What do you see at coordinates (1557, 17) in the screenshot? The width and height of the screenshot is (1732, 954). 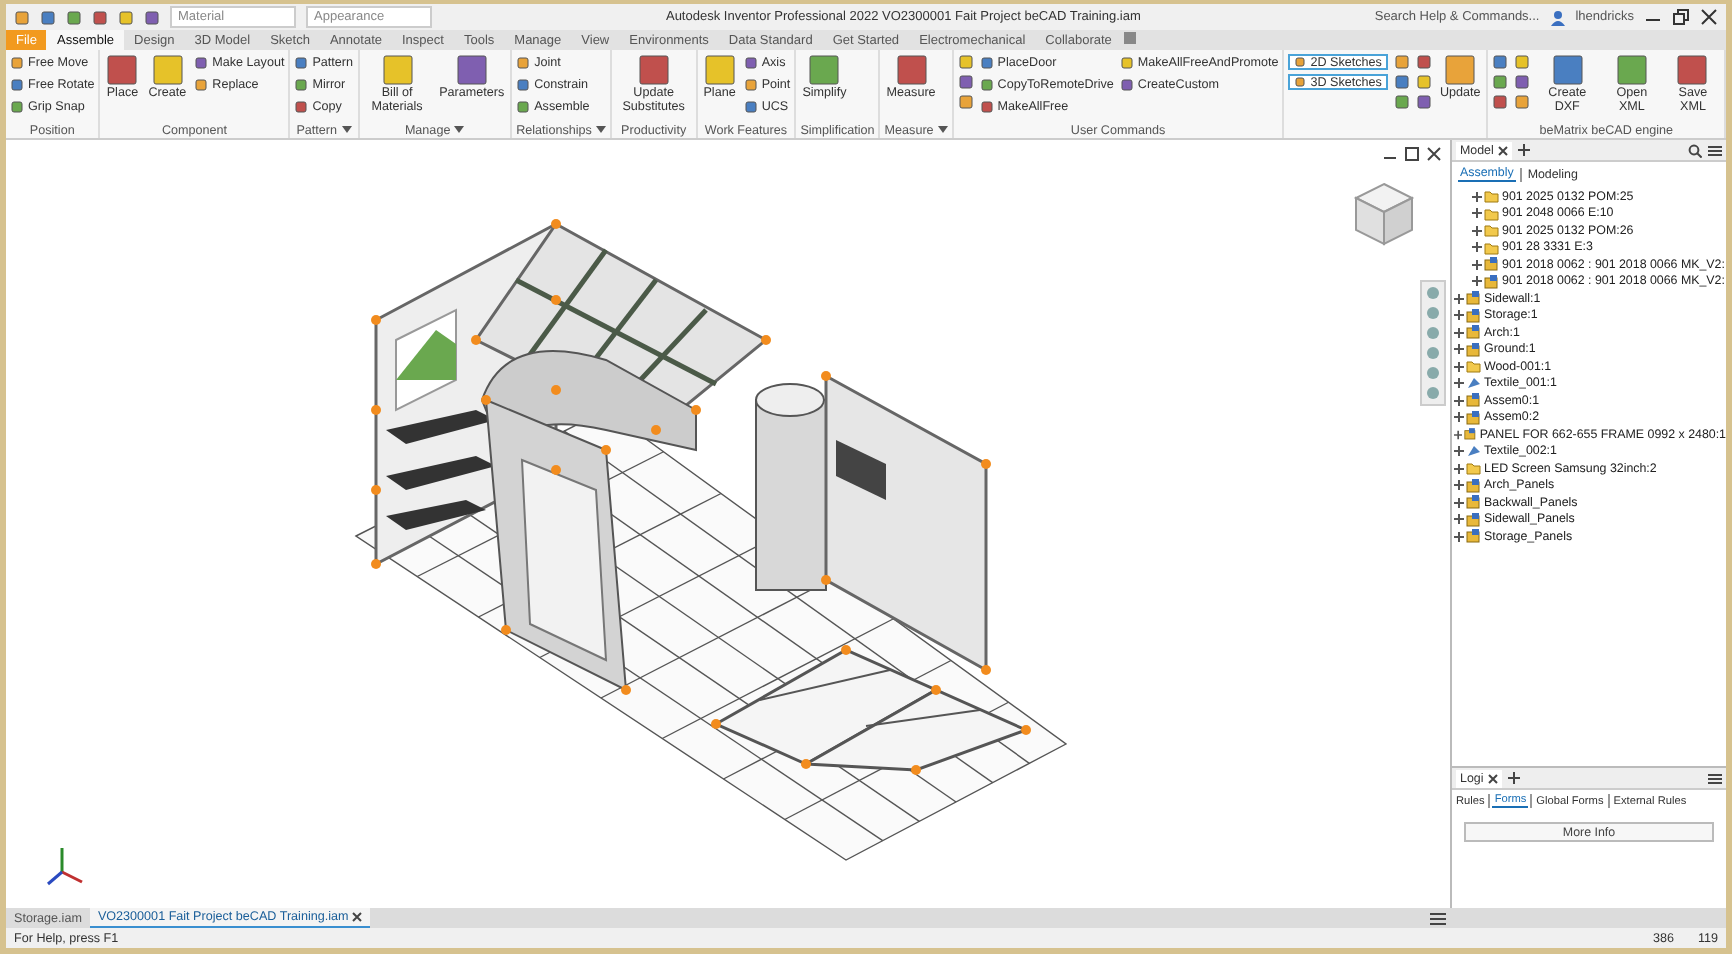 I see `user-icon` at bounding box center [1557, 17].